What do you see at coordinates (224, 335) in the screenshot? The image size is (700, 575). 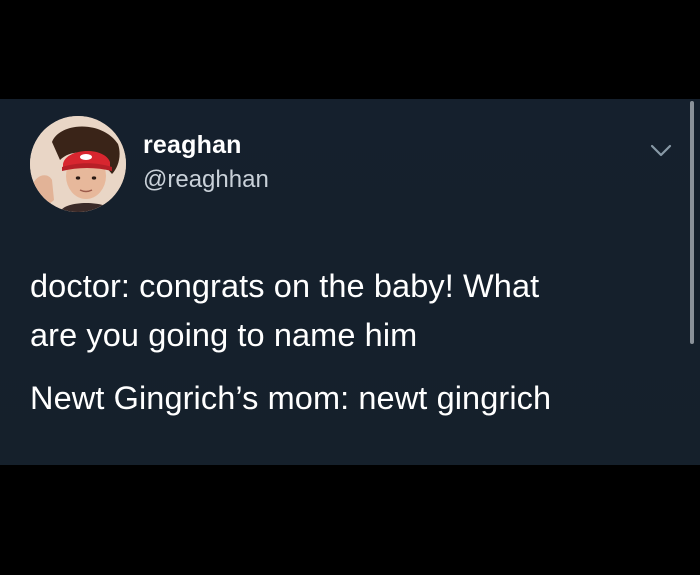 I see `tweet-text-line-2: are you going to name him` at bounding box center [224, 335].